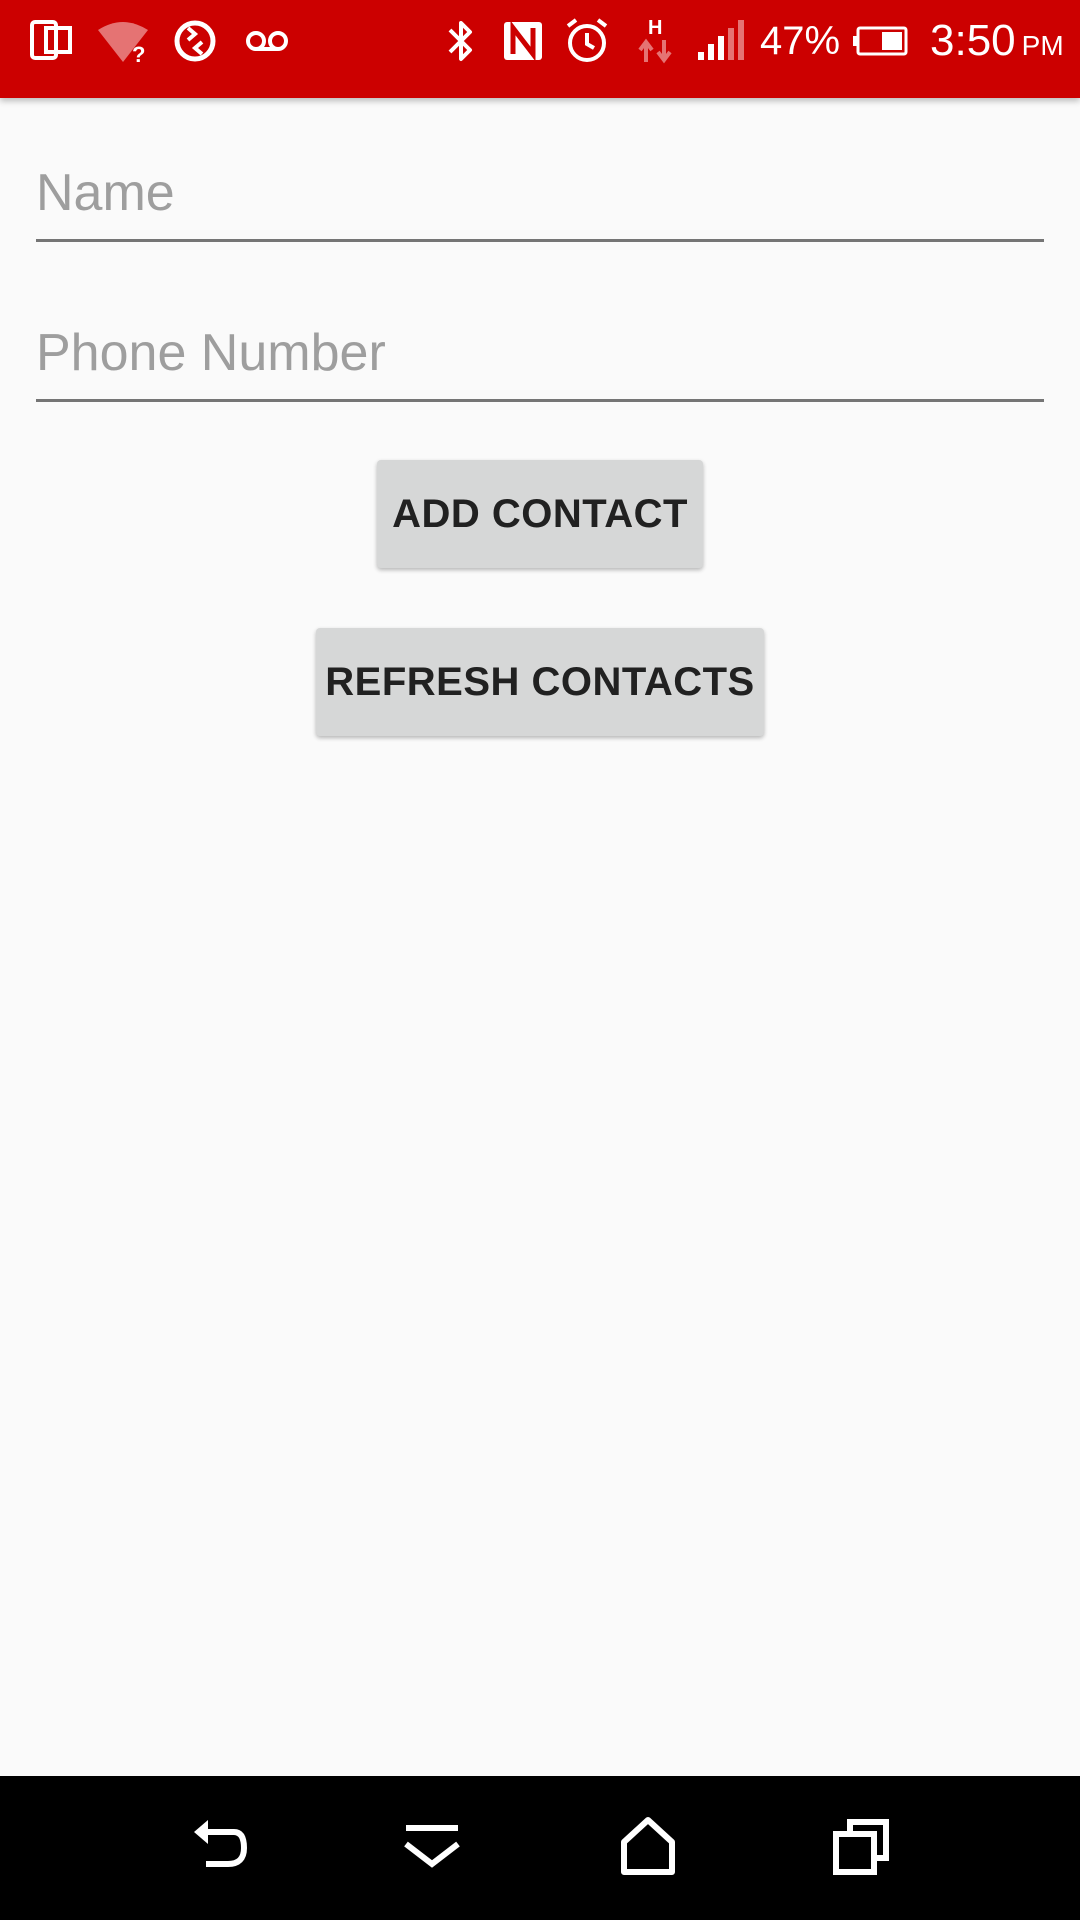  Describe the element at coordinates (523, 41) in the screenshot. I see `nfc-icon` at that location.